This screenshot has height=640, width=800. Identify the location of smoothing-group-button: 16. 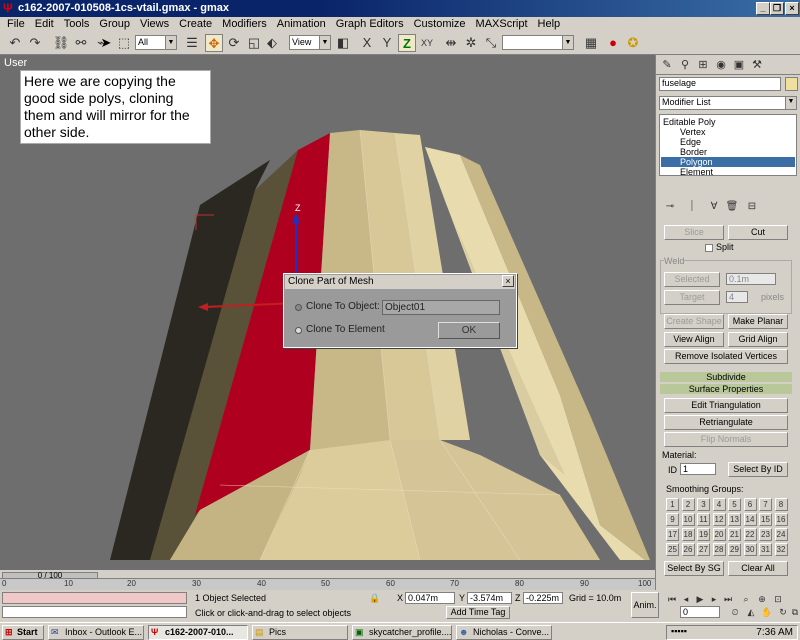
(781, 519).